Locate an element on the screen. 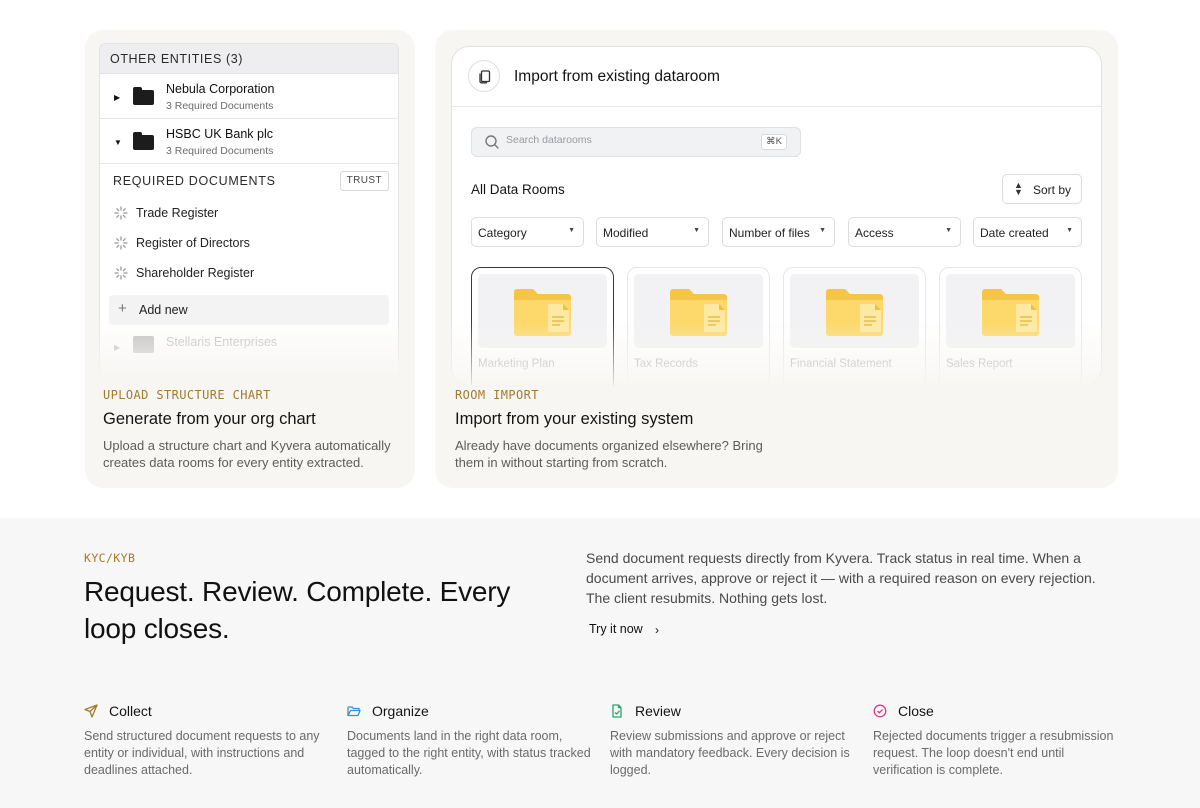  sort-by-button: ▲ ▼ Sort by is located at coordinates (1042, 189).